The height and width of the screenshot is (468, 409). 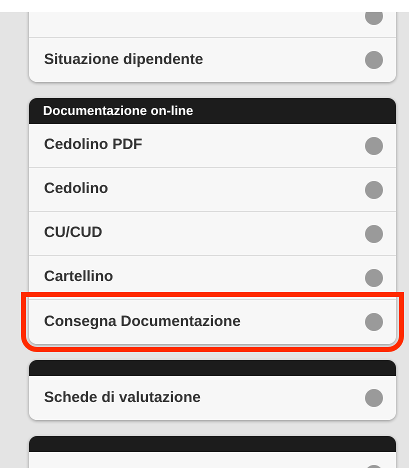 I want to click on menu-item-label: Cedolino PDF, so click(x=93, y=145).